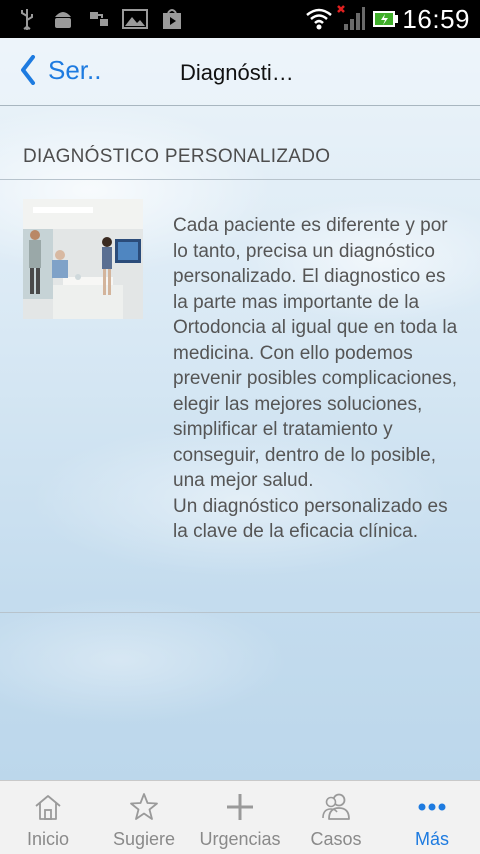 The height and width of the screenshot is (854, 480). I want to click on tab-sugiere: Sugiere, so click(144, 817).